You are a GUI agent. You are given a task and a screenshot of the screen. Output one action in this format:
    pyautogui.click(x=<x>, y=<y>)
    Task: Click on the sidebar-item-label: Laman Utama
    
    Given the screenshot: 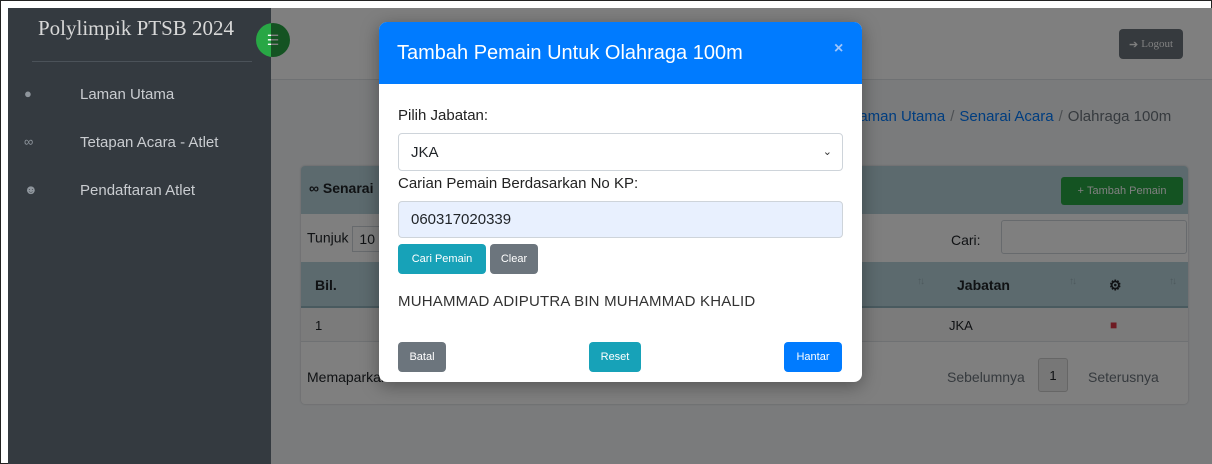 What is the action you would take?
    pyautogui.click(x=127, y=94)
    